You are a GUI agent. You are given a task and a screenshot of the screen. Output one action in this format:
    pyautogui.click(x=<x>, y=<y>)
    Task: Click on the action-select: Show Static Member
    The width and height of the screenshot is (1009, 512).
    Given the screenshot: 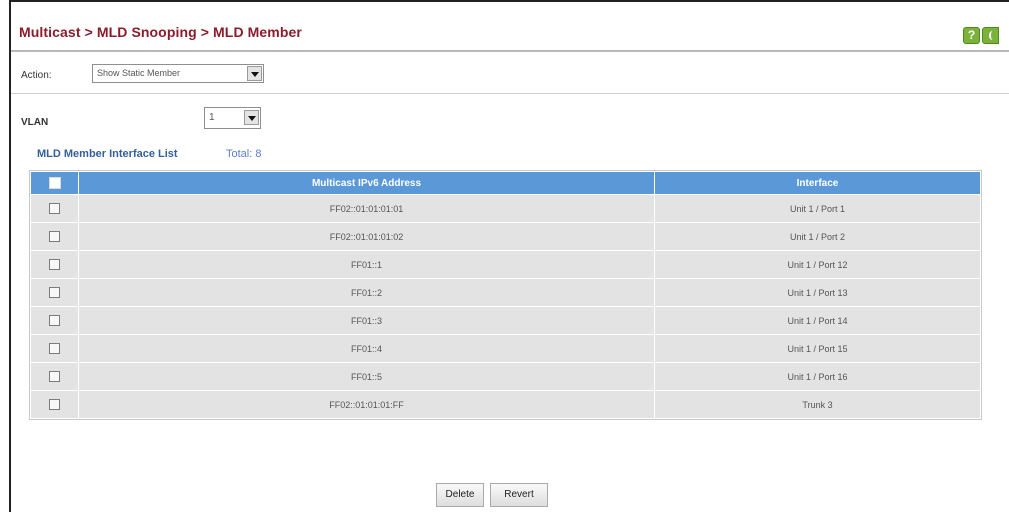 What is the action you would take?
    pyautogui.click(x=178, y=73)
    